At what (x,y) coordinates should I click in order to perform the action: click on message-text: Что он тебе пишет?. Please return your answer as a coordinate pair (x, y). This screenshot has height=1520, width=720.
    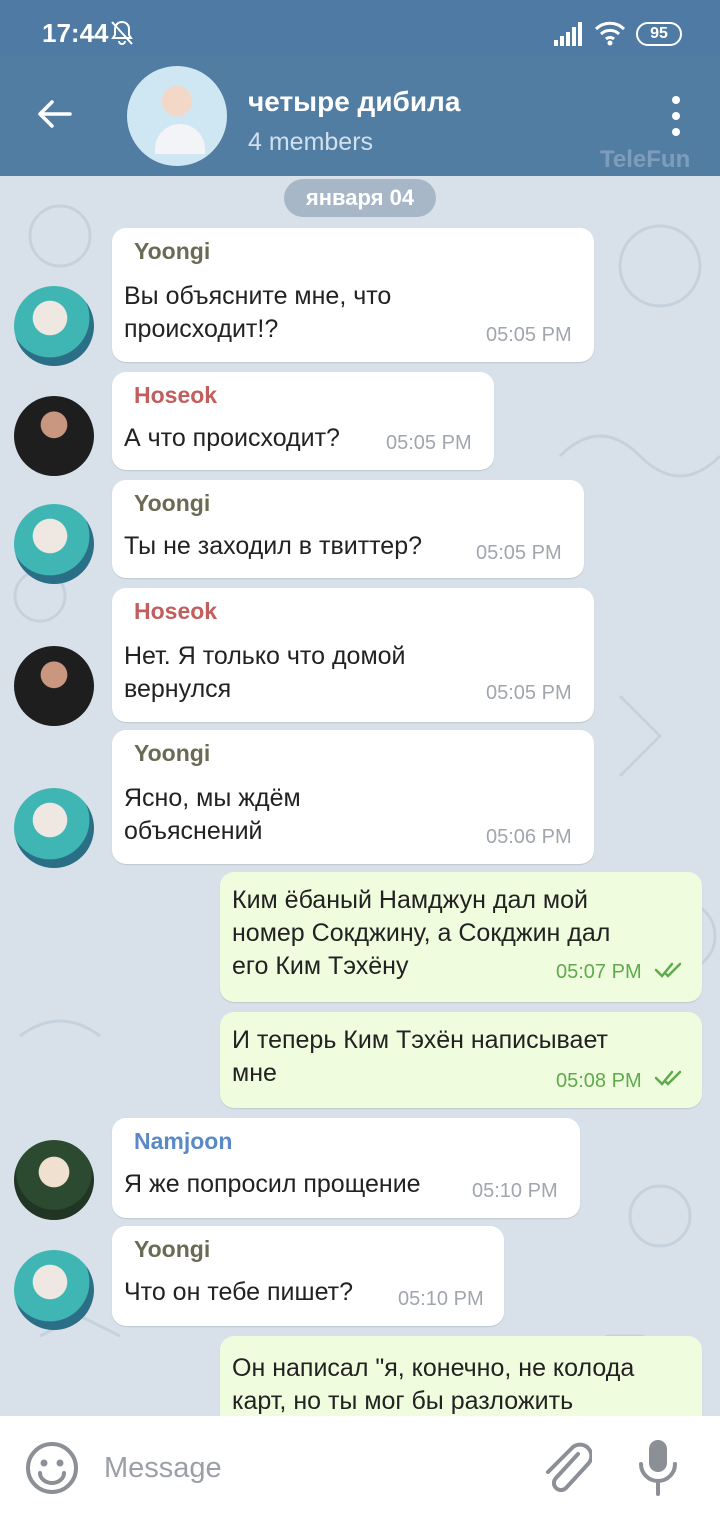
    Looking at the image, I should click on (239, 1292).